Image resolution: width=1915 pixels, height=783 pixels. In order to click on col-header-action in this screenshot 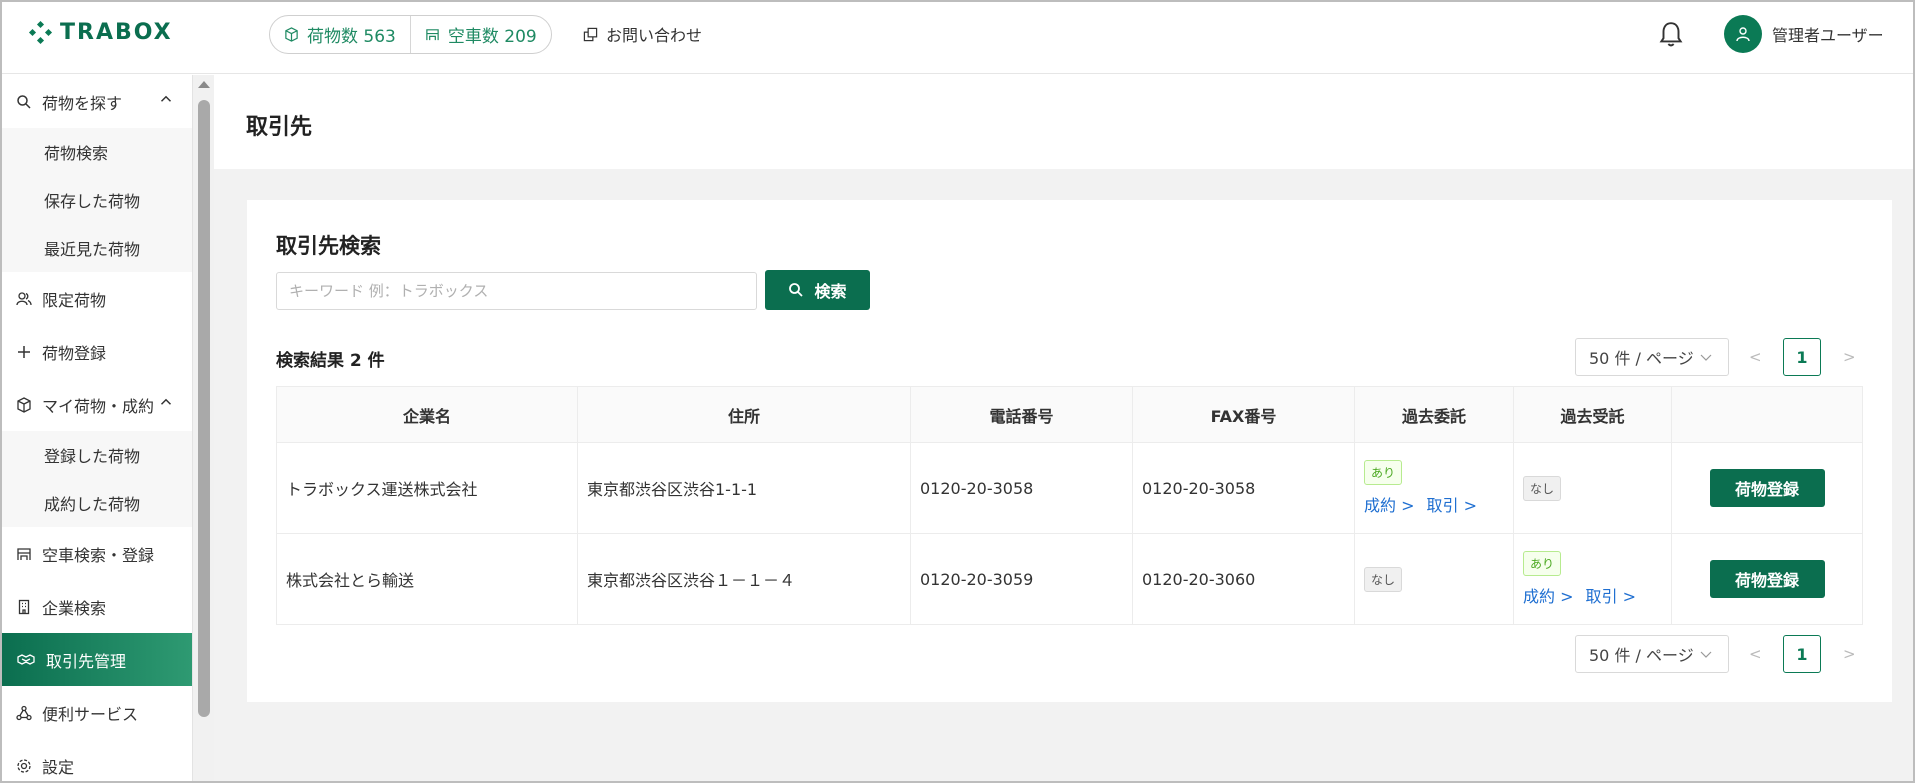, I will do `click(1767, 414)`.